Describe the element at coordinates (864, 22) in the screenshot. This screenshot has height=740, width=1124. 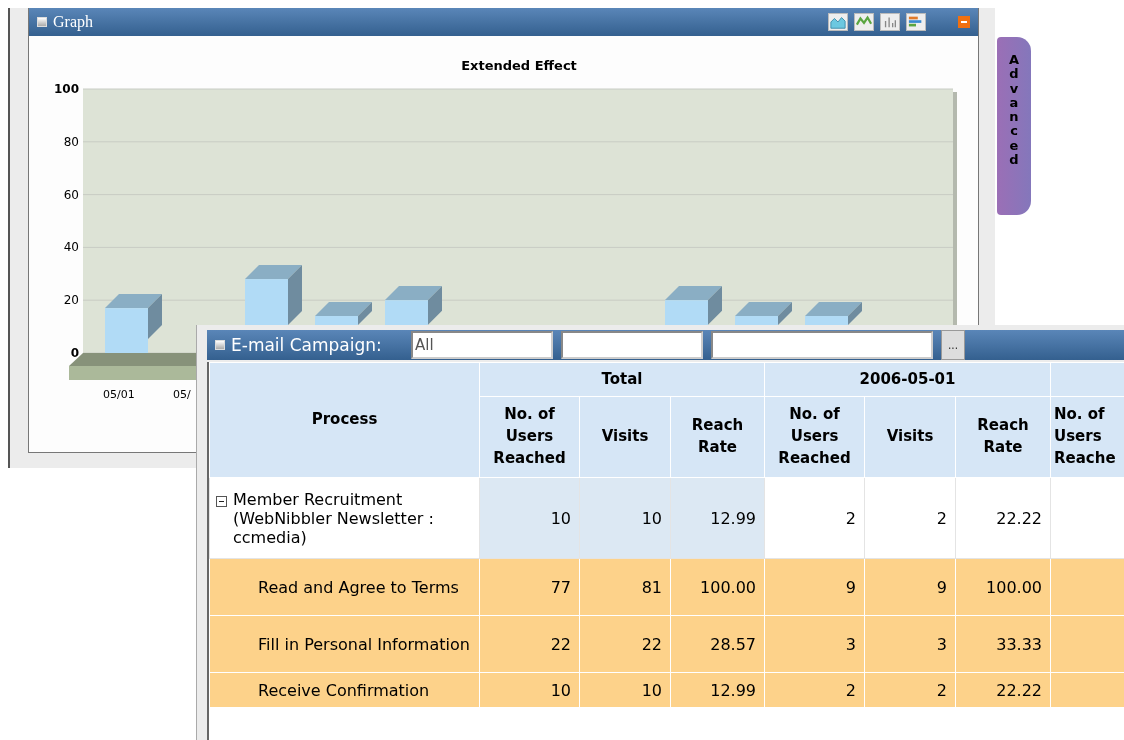
I see `line-chart-icon` at that location.